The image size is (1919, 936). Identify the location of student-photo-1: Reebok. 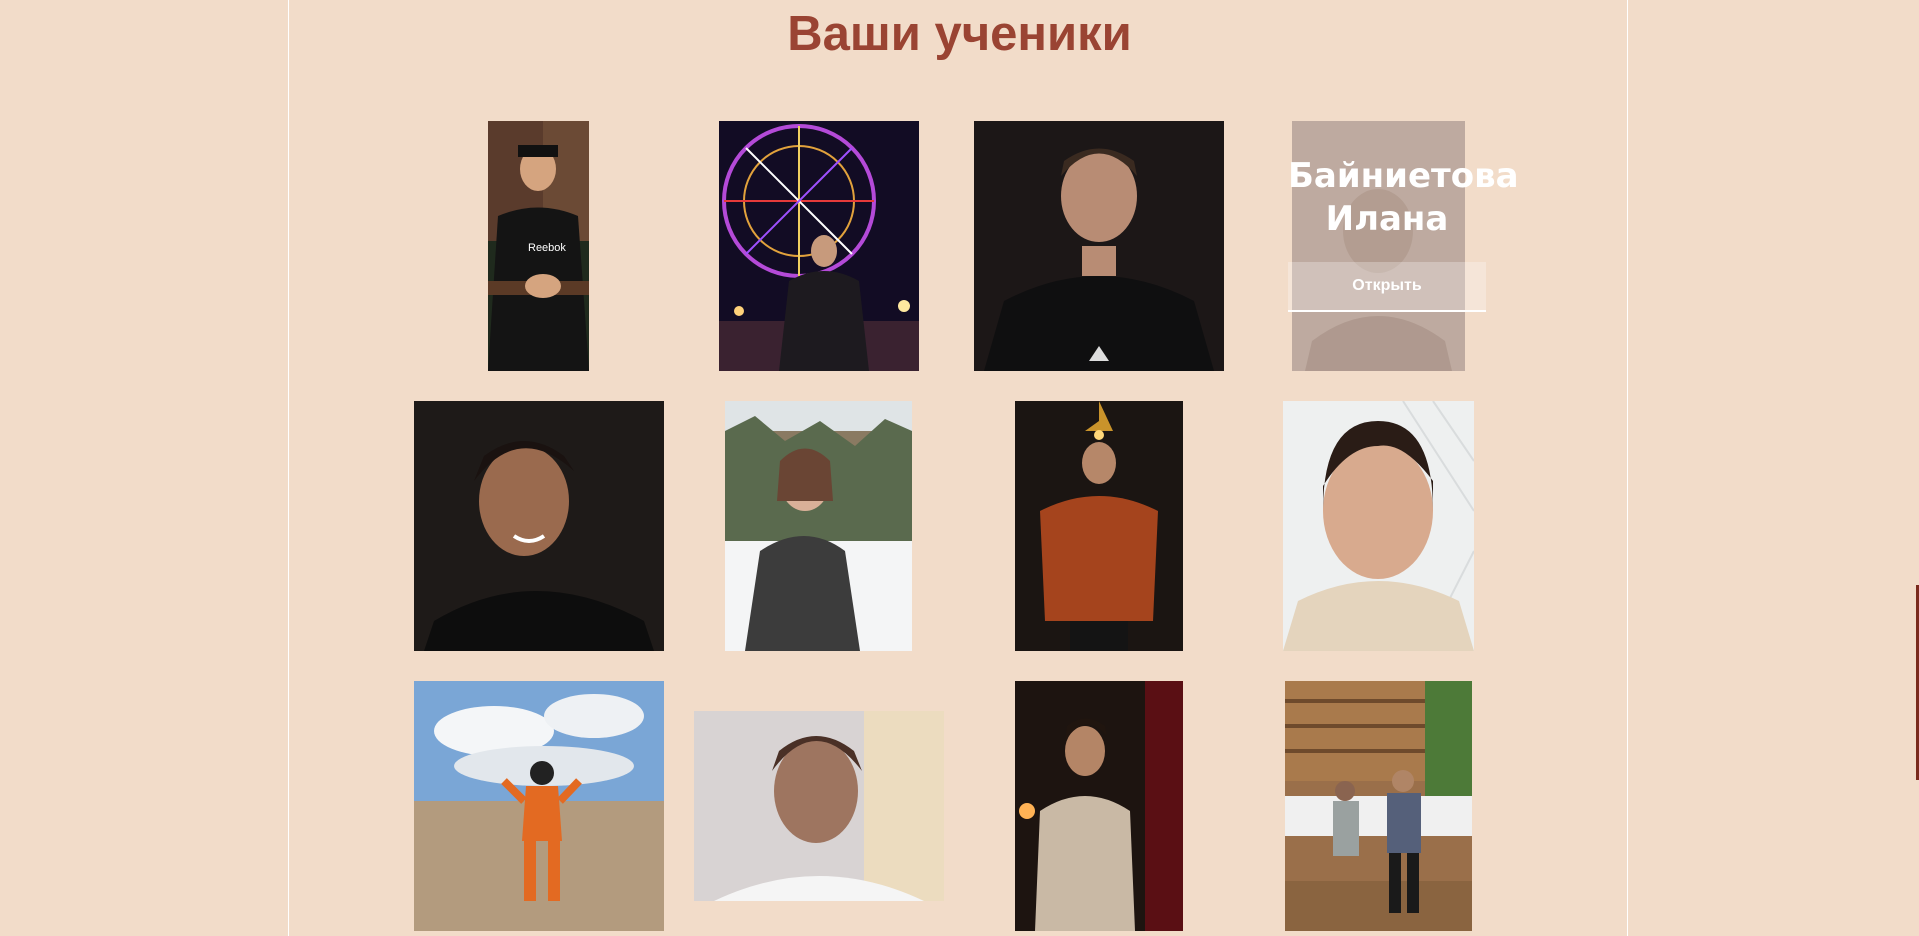
(538, 246).